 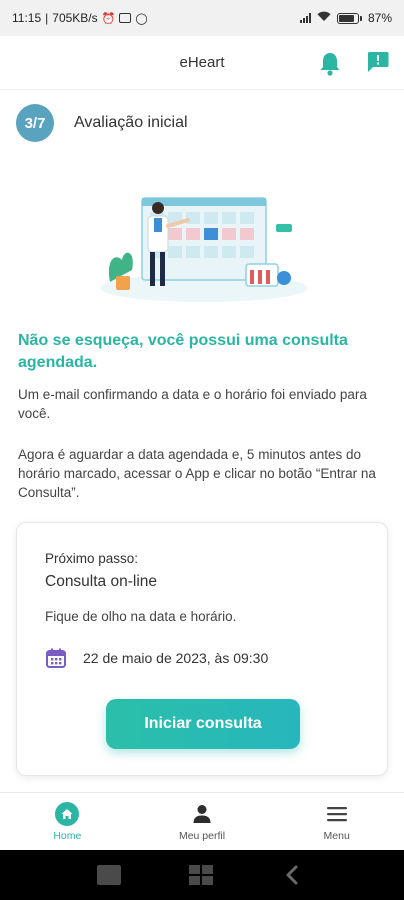 What do you see at coordinates (176, 658) in the screenshot?
I see `appointment-date: 22 de maio de 2023, às 09:30` at bounding box center [176, 658].